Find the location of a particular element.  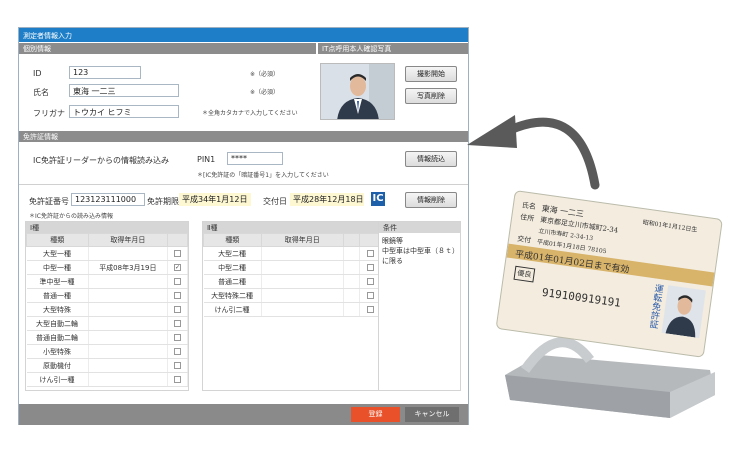

table-row: 準中型一種 is located at coordinates (107, 281).